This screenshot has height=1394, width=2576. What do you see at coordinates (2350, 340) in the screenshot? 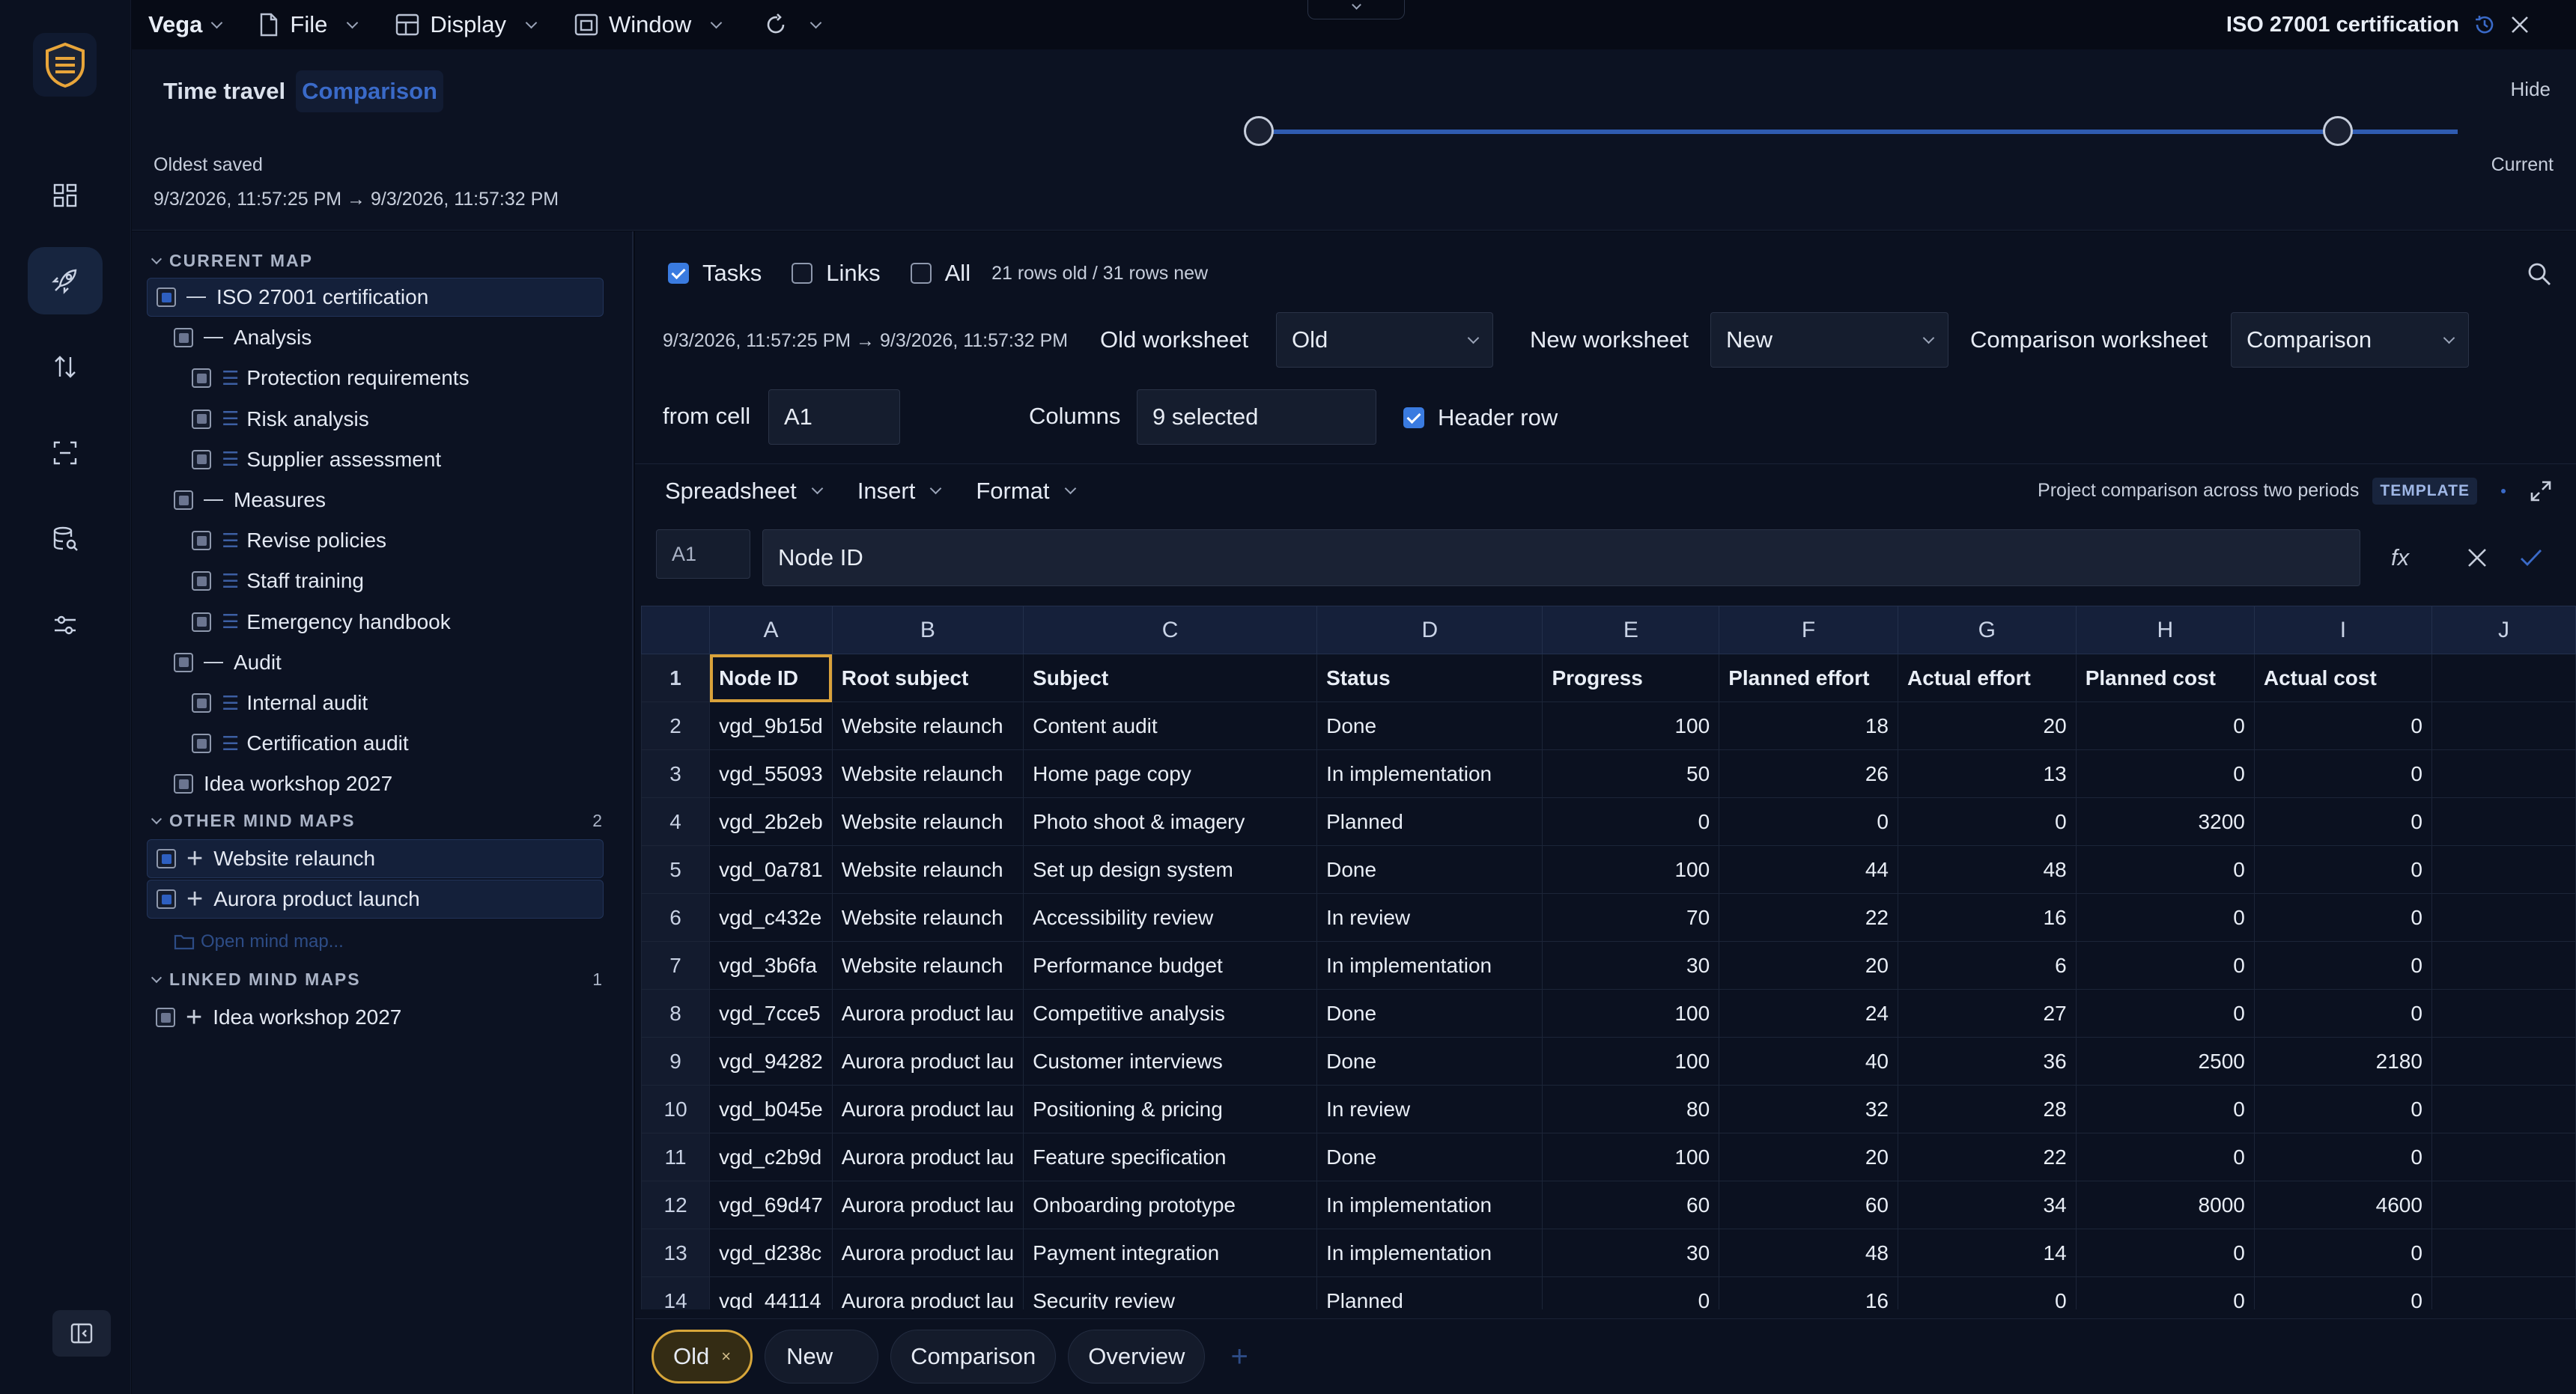
I see `comparison-worksheet-select: Comparison` at bounding box center [2350, 340].